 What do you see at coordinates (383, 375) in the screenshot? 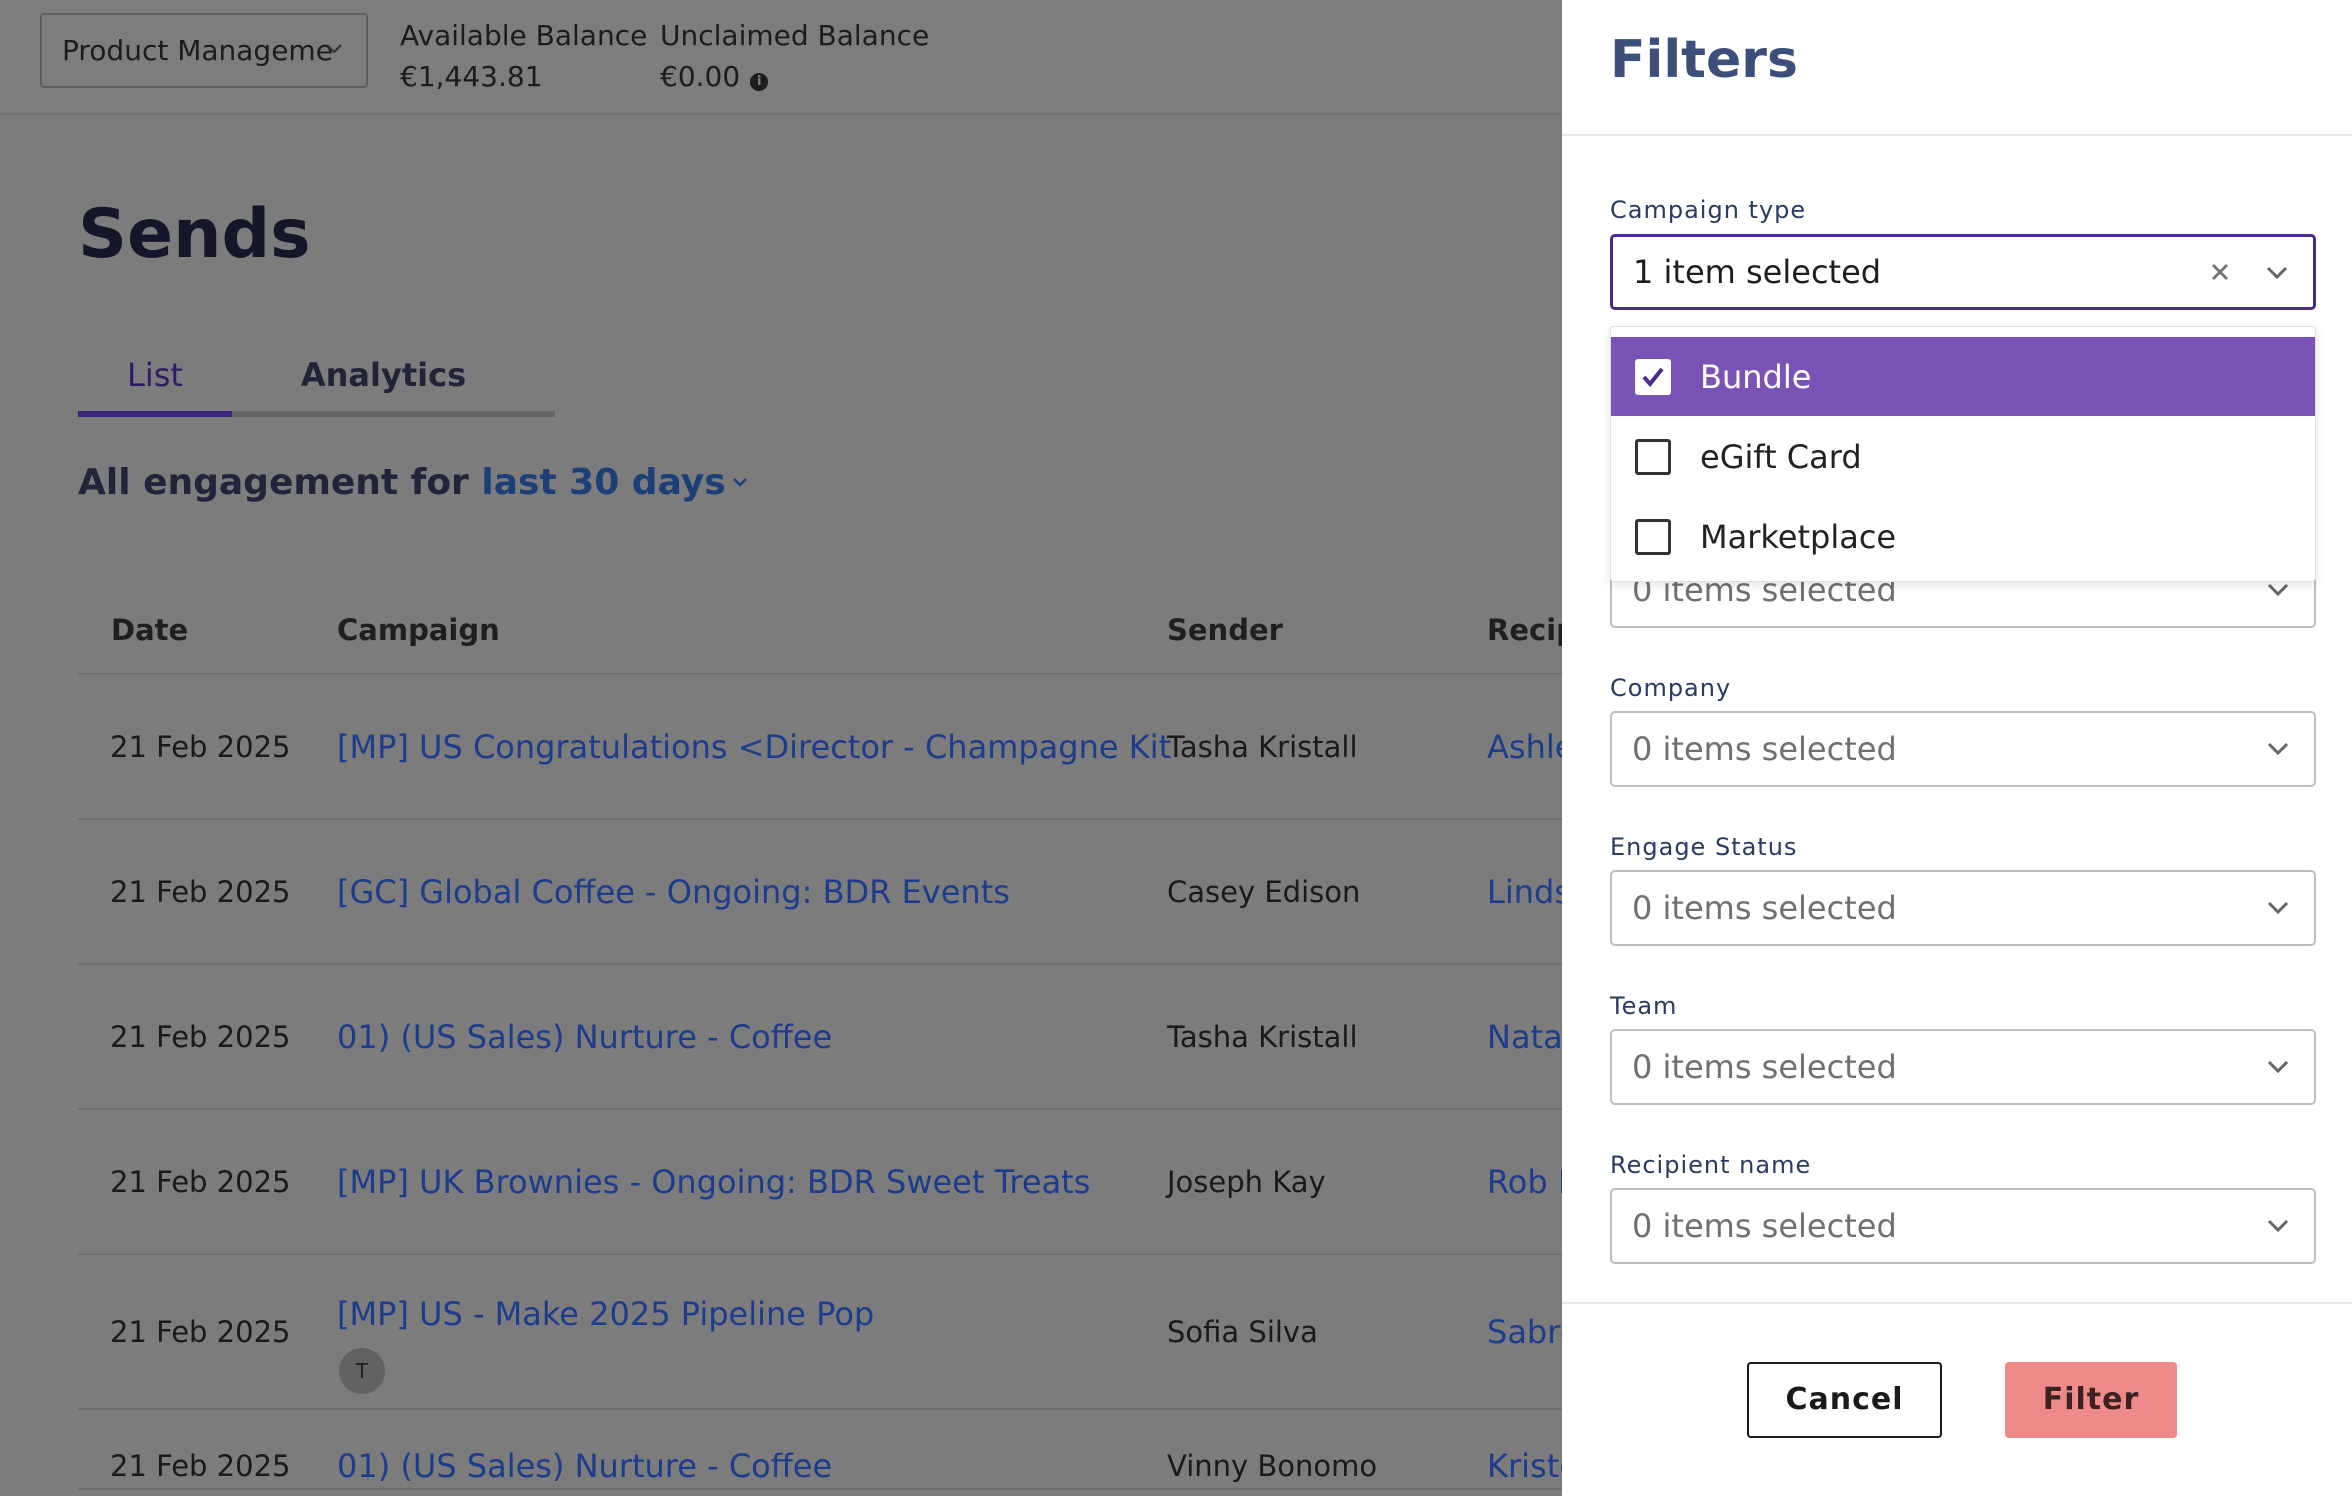
I see `tab-analytics-label: Analytics` at bounding box center [383, 375].